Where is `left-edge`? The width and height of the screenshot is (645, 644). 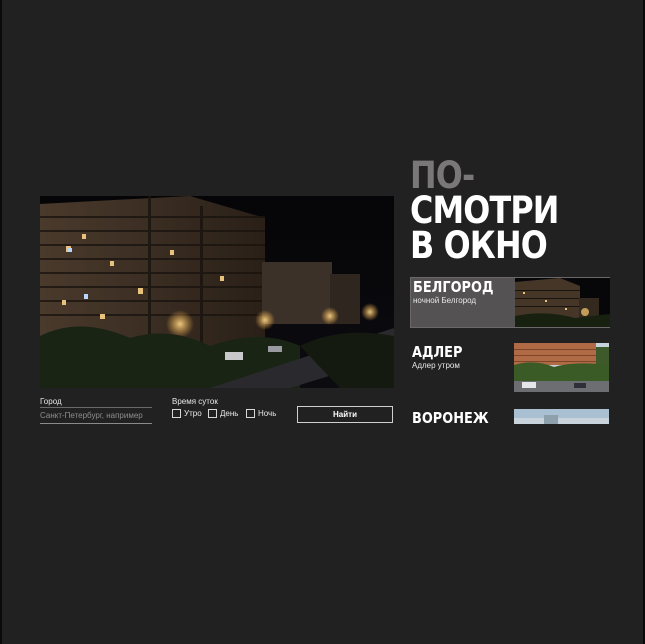
left-edge is located at coordinates (1, 322).